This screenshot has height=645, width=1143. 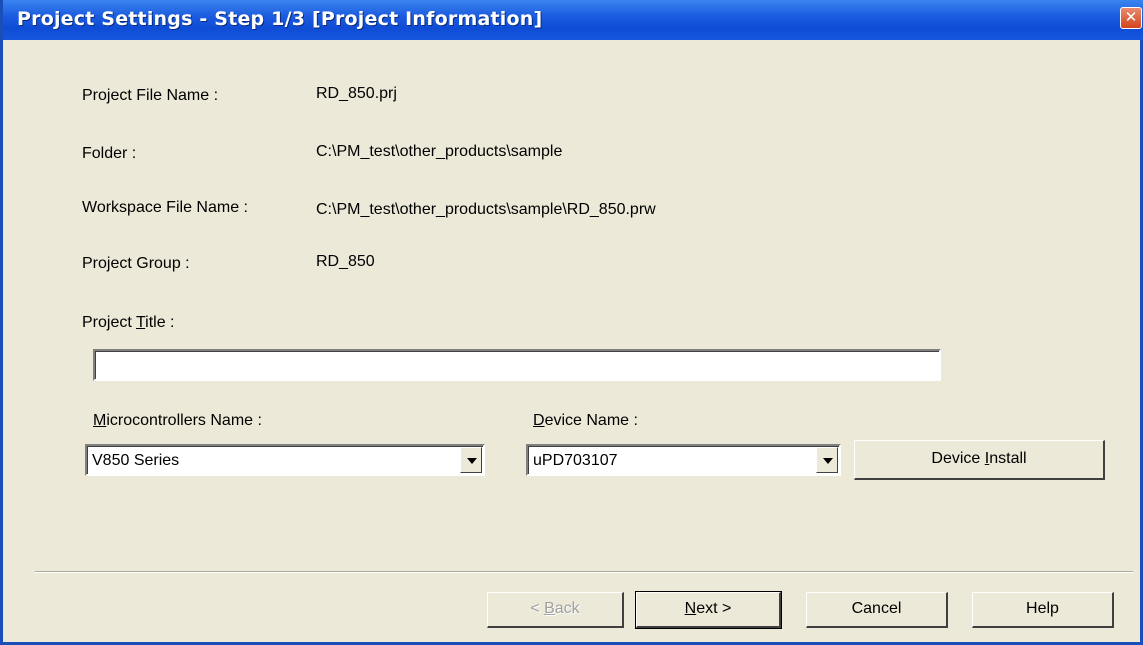 I want to click on project-file-name-value: RD_850.prj, so click(x=356, y=93).